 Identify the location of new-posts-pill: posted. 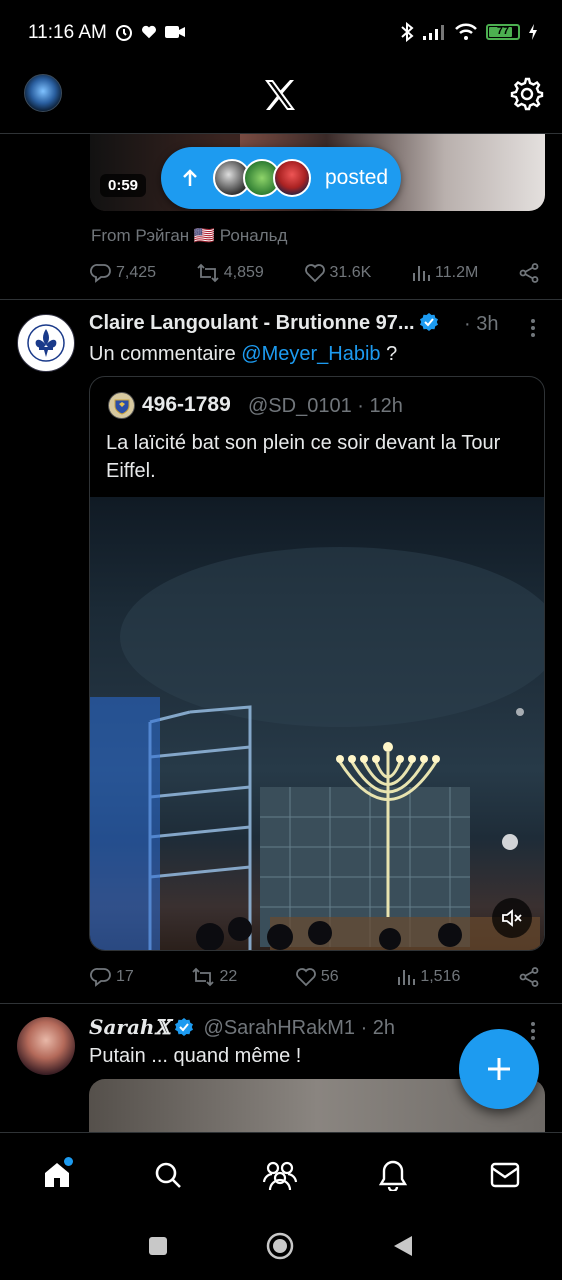
(281, 178).